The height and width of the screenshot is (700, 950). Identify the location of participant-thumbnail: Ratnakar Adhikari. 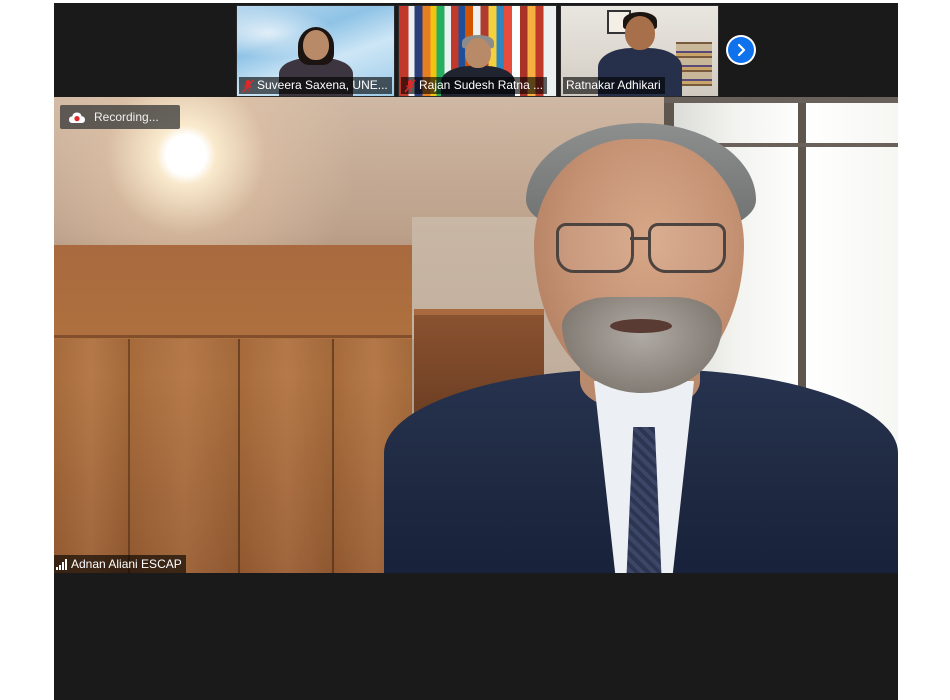
(639, 51).